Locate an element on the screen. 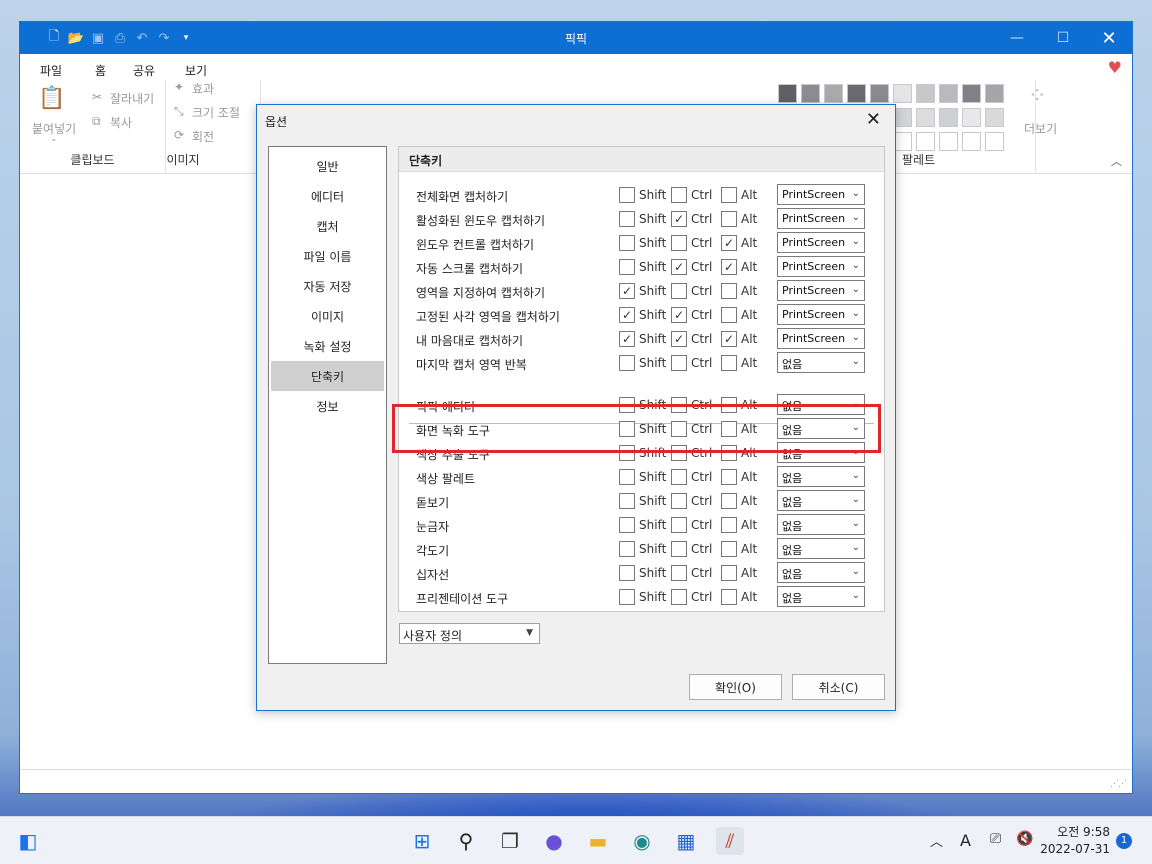 This screenshot has width=1152, height=864. tab-home: 홈 is located at coordinates (100, 73).